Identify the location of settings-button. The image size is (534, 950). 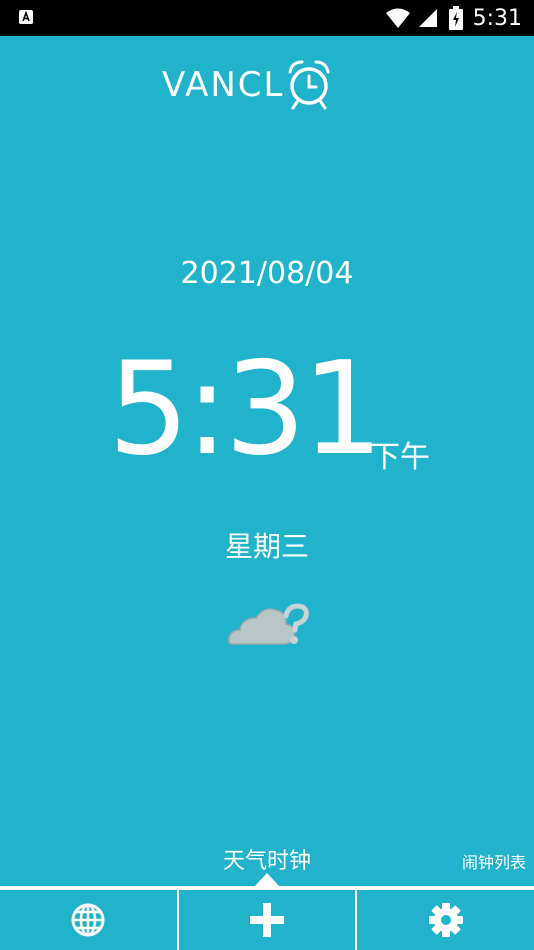
(445, 920).